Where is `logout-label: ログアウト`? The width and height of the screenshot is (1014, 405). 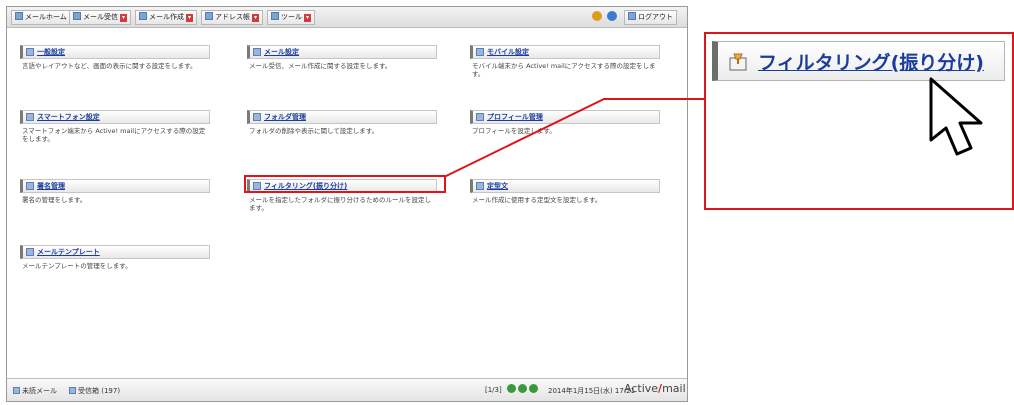 logout-label: ログアウト is located at coordinates (655, 17).